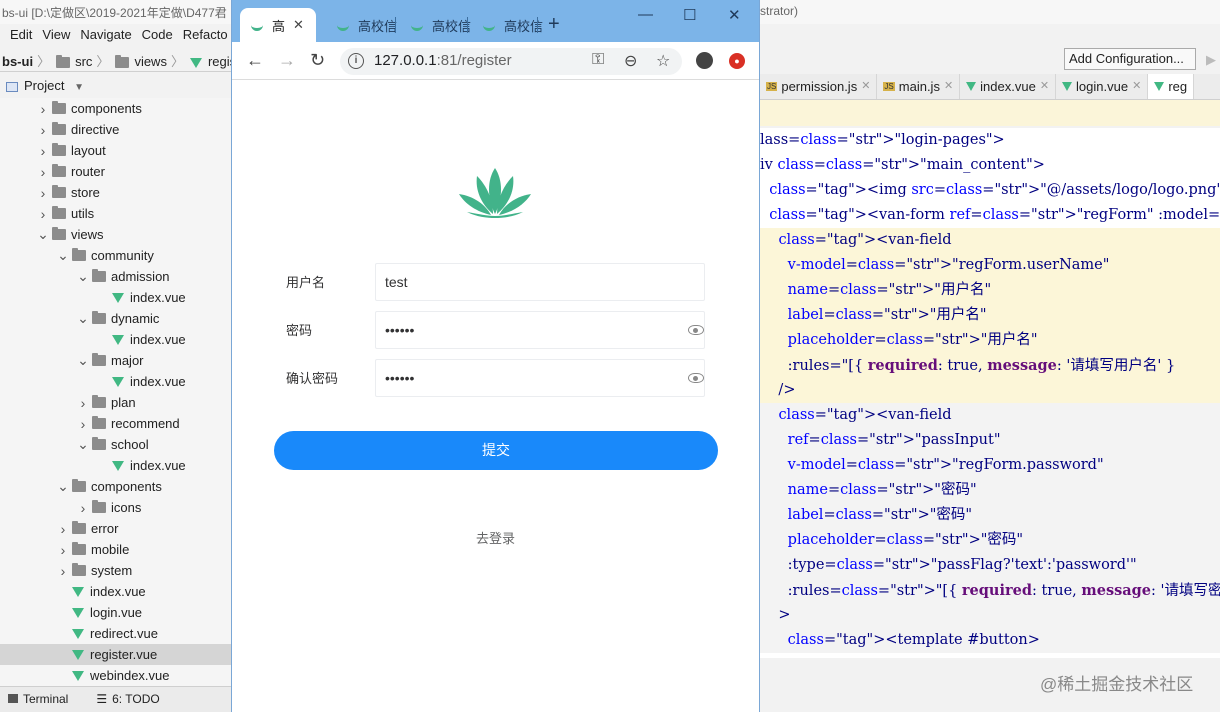  What do you see at coordinates (990, 640) in the screenshot?
I see `code-line: class="tag"><template #button>` at bounding box center [990, 640].